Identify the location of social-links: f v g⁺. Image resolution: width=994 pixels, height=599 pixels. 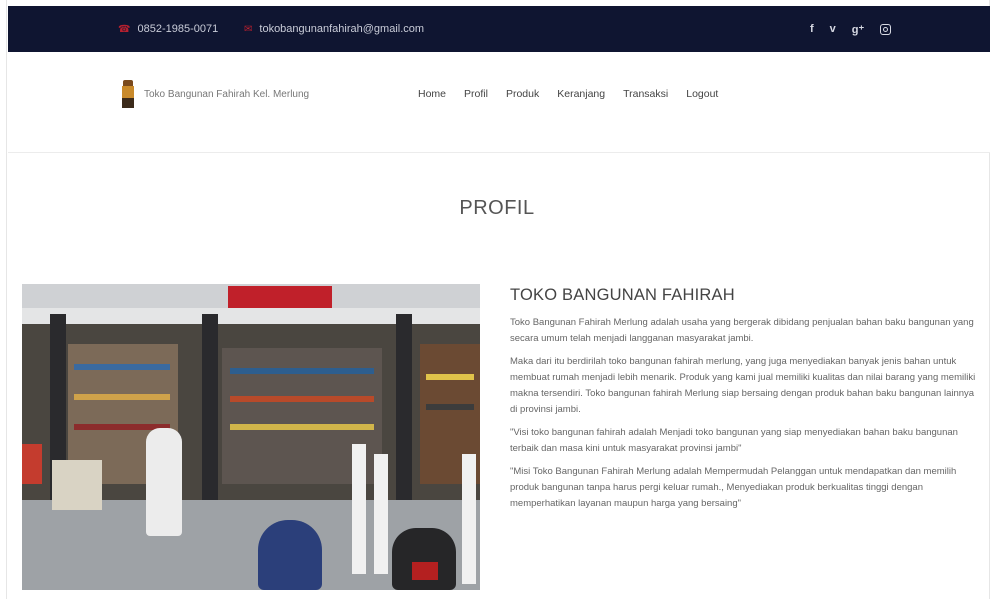
(851, 29).